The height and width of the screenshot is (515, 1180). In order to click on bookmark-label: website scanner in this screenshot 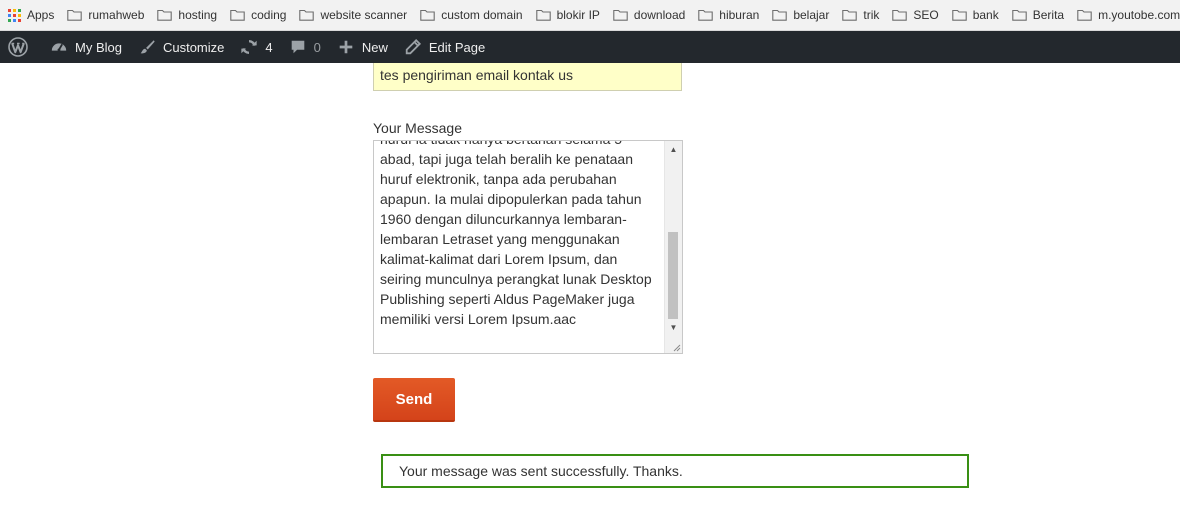, I will do `click(364, 15)`.